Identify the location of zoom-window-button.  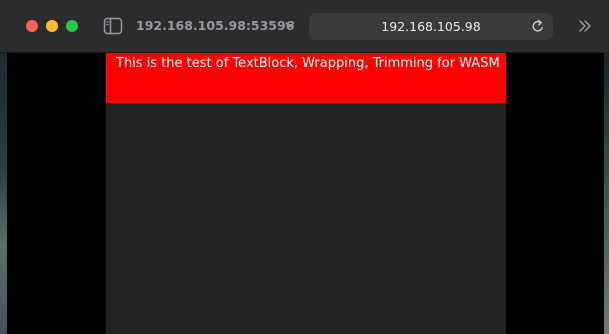
(72, 26).